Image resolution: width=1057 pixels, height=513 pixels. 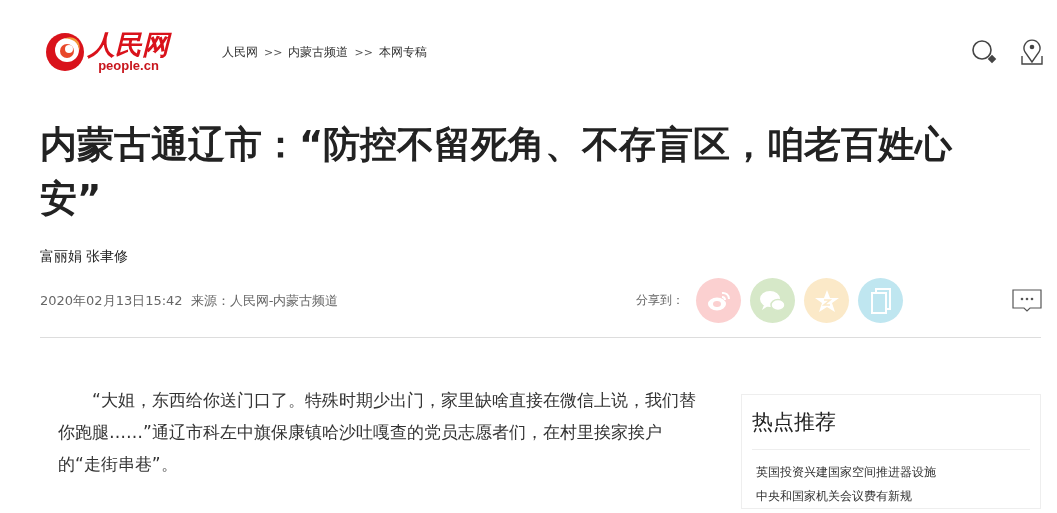 I want to click on publish-date: 2020年02月13日15:42, so click(x=111, y=300).